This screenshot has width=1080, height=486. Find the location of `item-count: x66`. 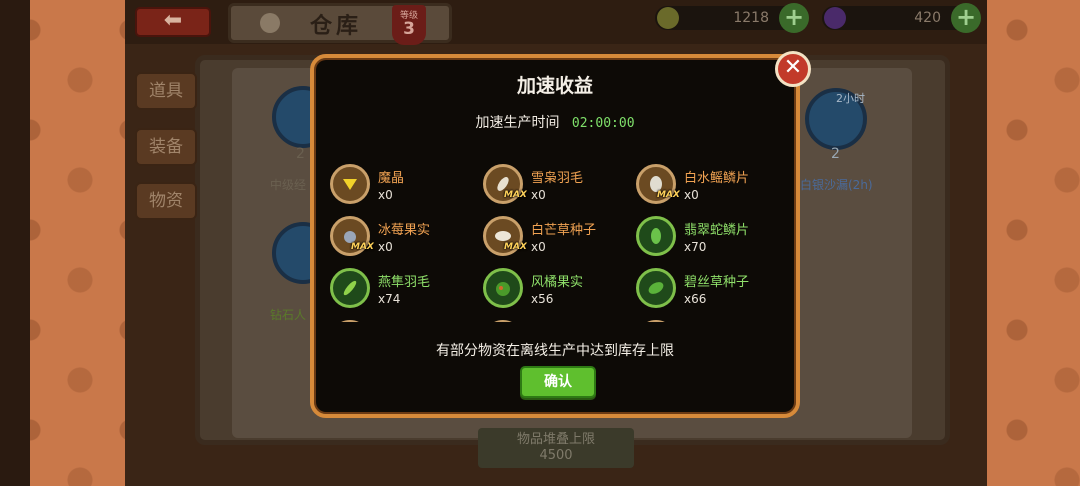

item-count: x66 is located at coordinates (695, 299).